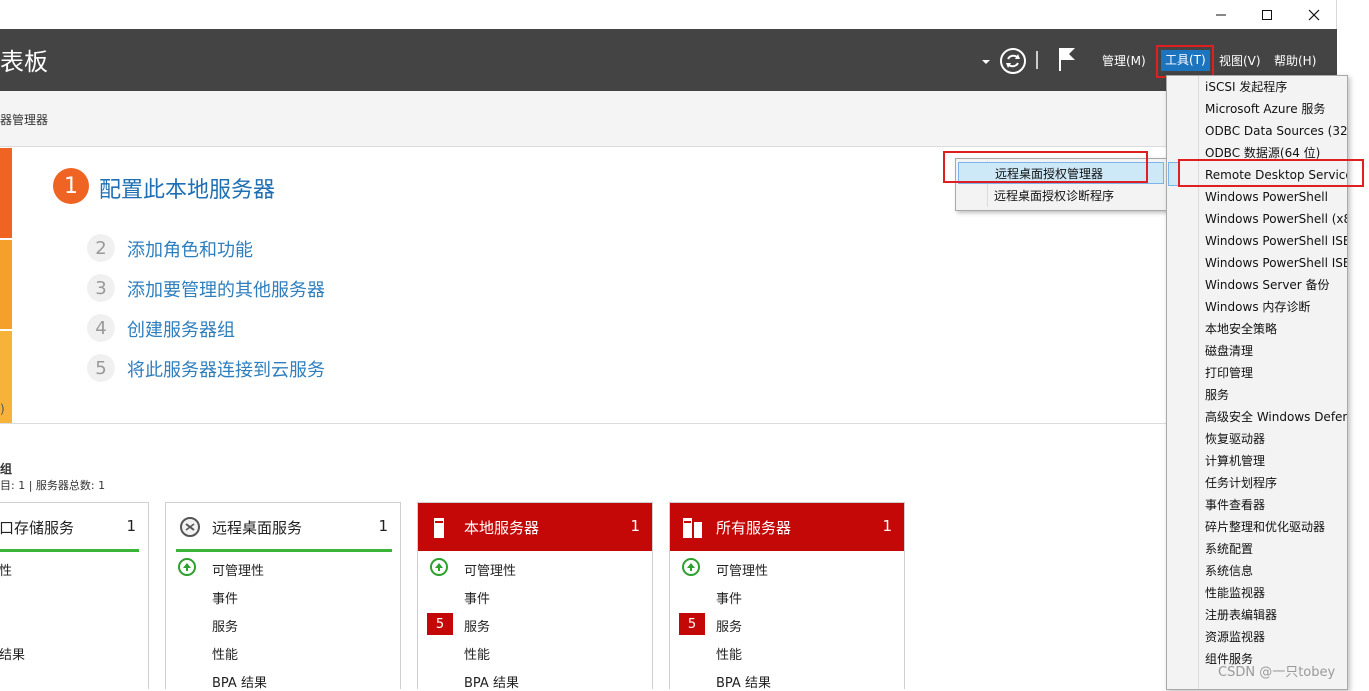 The image size is (1369, 691). I want to click on annotation-box-remote-desktop, so click(1271, 173).